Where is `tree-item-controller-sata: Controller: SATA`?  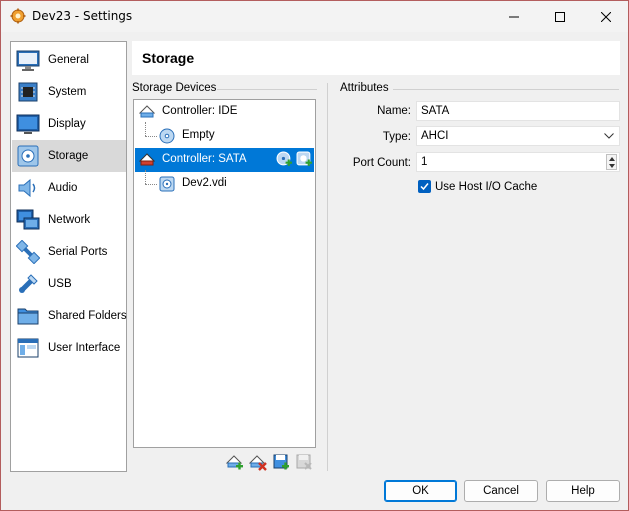
tree-item-controller-sata: Controller: SATA is located at coordinates (224, 160).